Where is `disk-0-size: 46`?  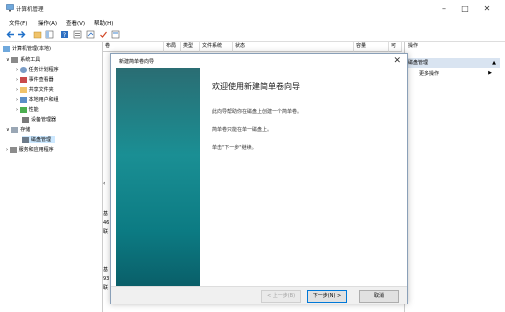
disk-0-size: 46 is located at coordinates (106, 223).